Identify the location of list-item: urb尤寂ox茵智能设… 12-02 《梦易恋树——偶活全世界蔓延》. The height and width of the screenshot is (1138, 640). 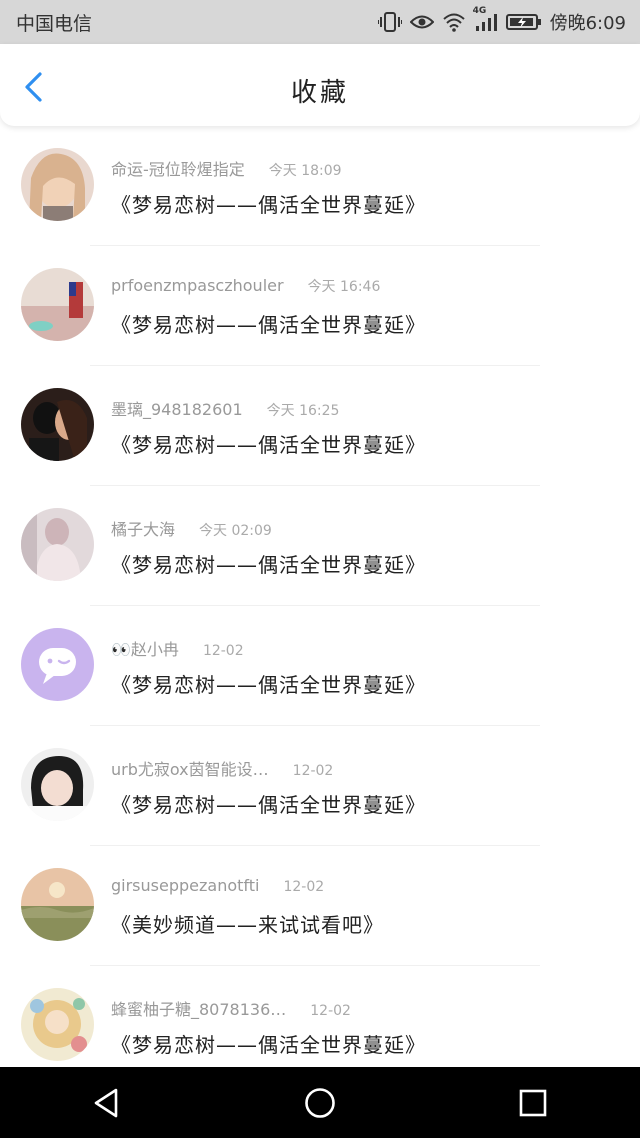
(320, 786).